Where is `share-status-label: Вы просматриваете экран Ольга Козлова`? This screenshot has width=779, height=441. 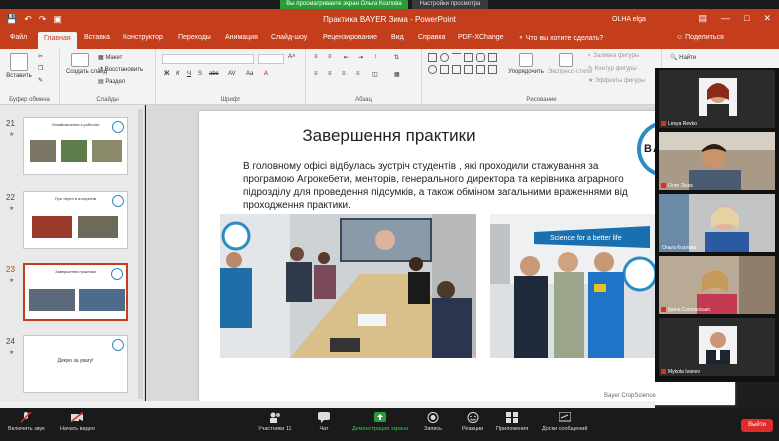 share-status-label: Вы просматриваете экран Ольга Козлова is located at coordinates (344, 4).